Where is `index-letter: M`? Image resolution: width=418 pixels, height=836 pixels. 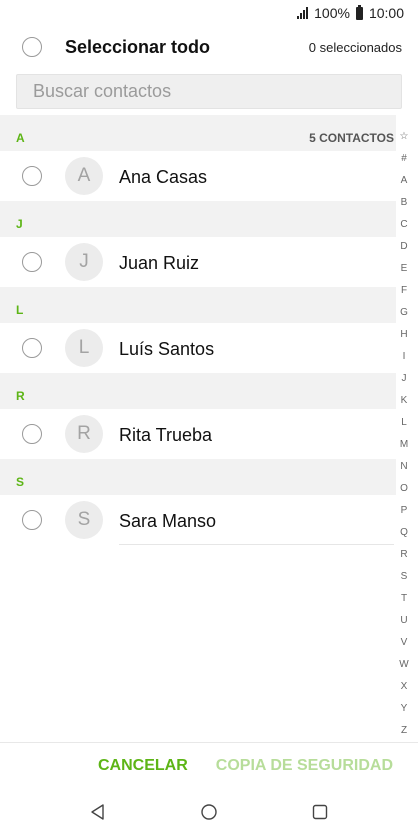
index-letter: M is located at coordinates (404, 445).